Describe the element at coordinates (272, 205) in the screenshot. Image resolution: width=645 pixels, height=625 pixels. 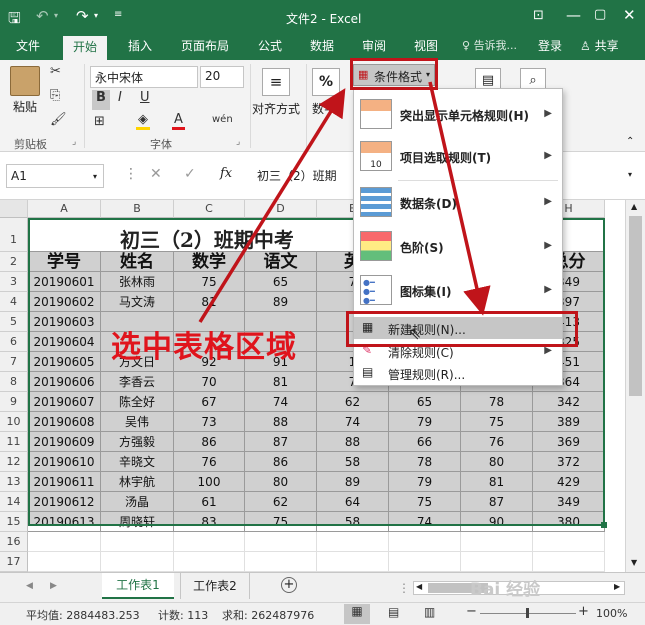
I see `arrow-to-ribbon` at that location.